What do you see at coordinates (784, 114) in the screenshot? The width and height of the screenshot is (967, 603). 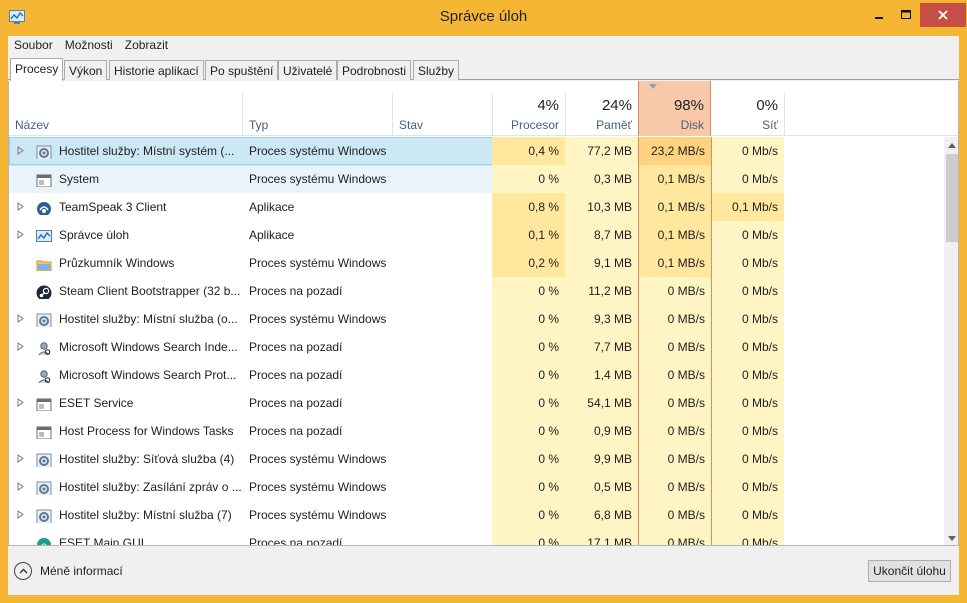 I see `column-divider` at bounding box center [784, 114].